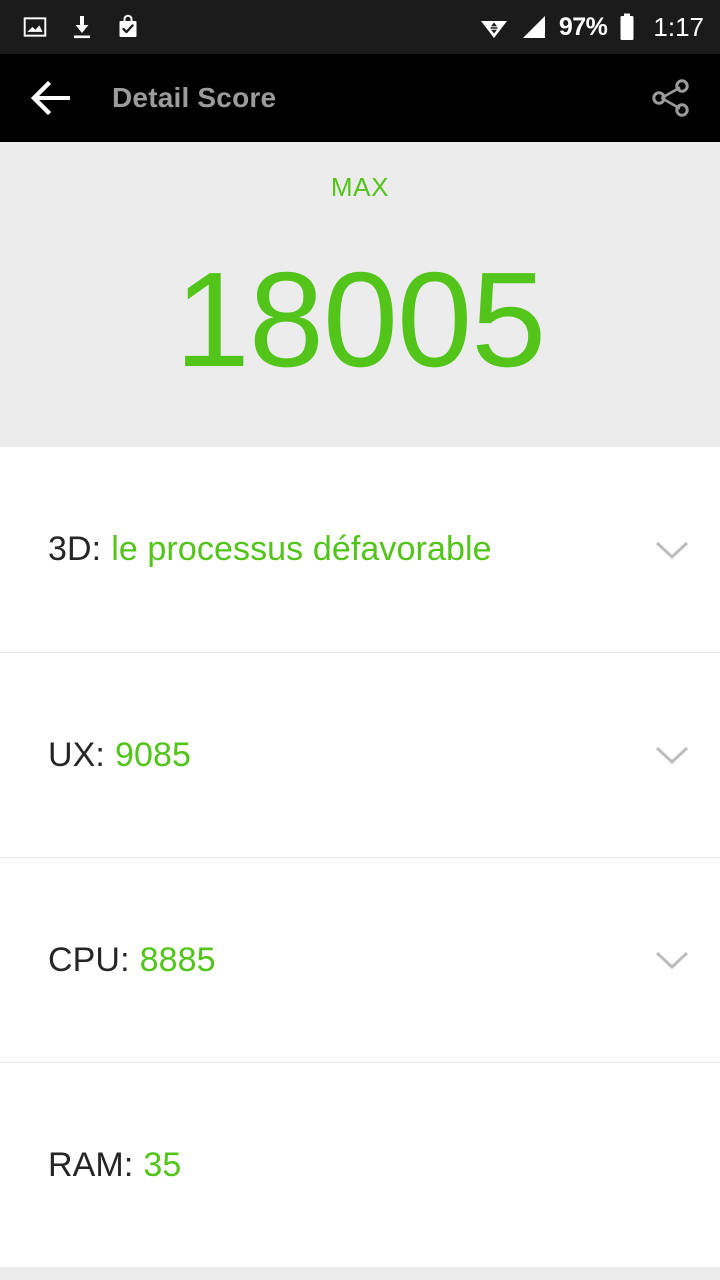  Describe the element at coordinates (678, 26) in the screenshot. I see `status-bar-clock: 1:17` at that location.